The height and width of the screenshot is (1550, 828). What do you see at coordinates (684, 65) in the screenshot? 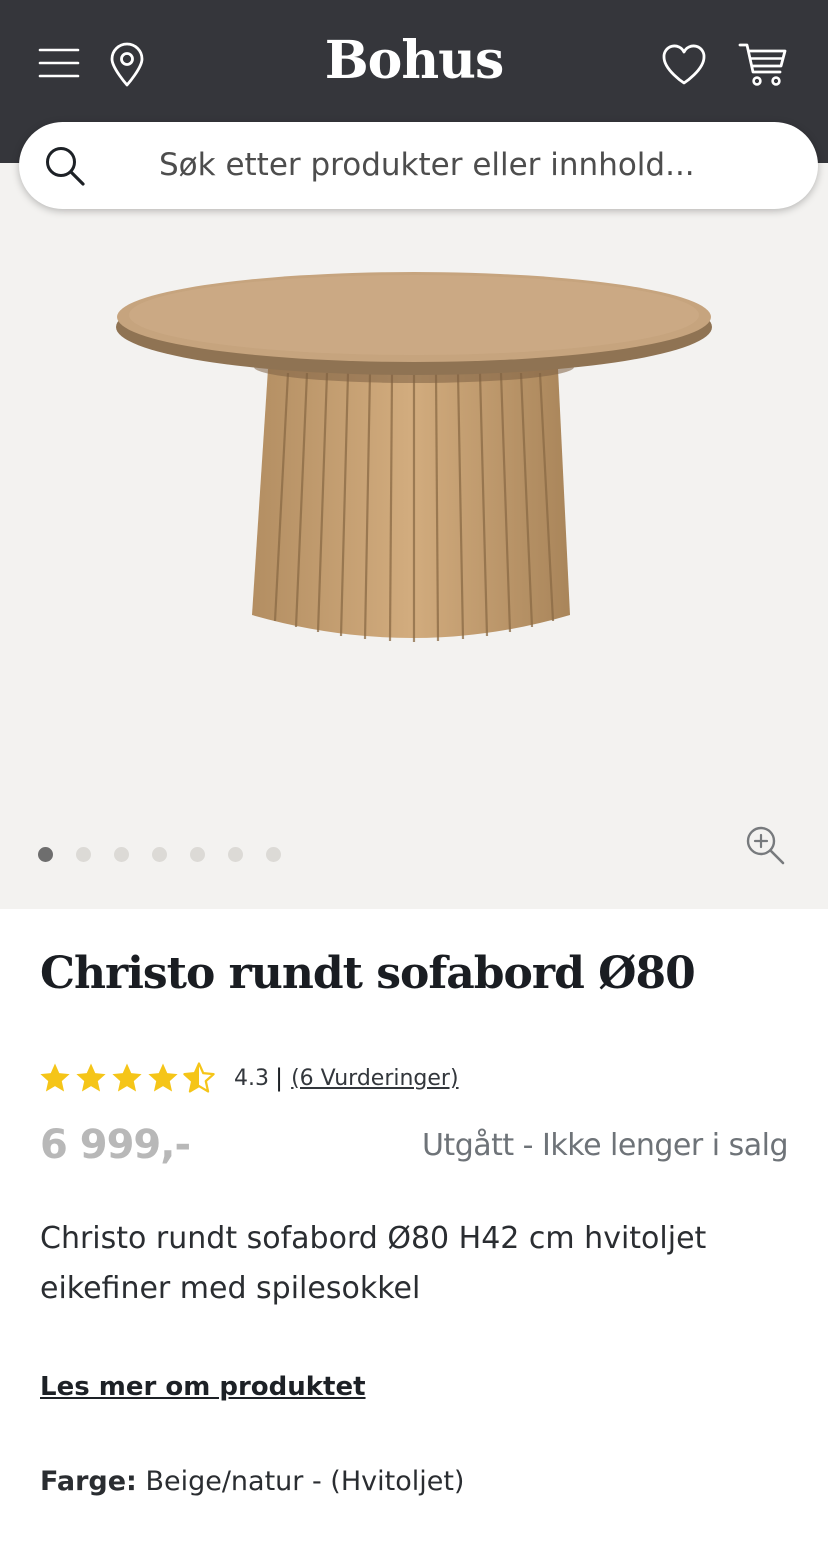
I see `heart-icon` at bounding box center [684, 65].